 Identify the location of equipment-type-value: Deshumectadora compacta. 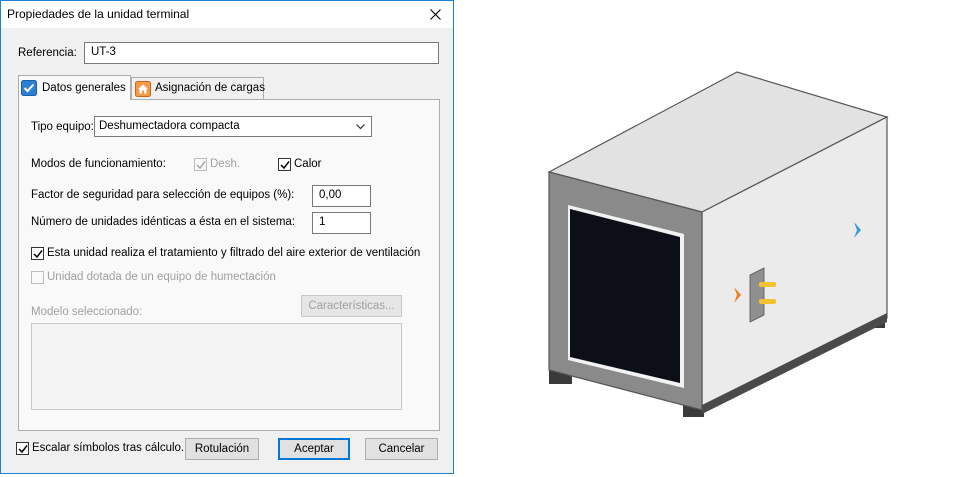
(169, 126).